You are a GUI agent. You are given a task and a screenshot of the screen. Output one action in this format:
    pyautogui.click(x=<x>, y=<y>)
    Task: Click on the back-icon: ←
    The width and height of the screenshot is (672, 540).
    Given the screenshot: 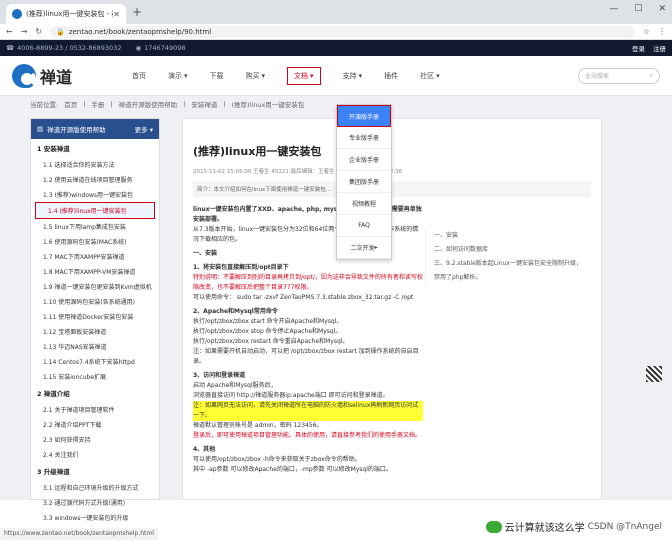 What is the action you would take?
    pyautogui.click(x=9, y=31)
    